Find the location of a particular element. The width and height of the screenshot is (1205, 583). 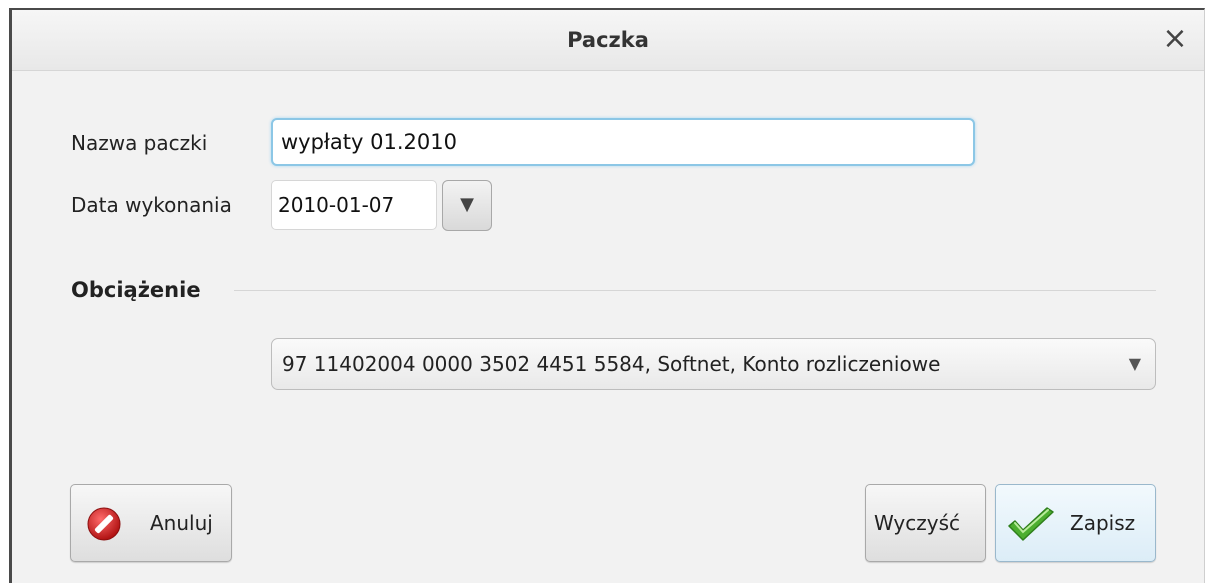

cancel-button-label: Anuluj is located at coordinates (181, 523).